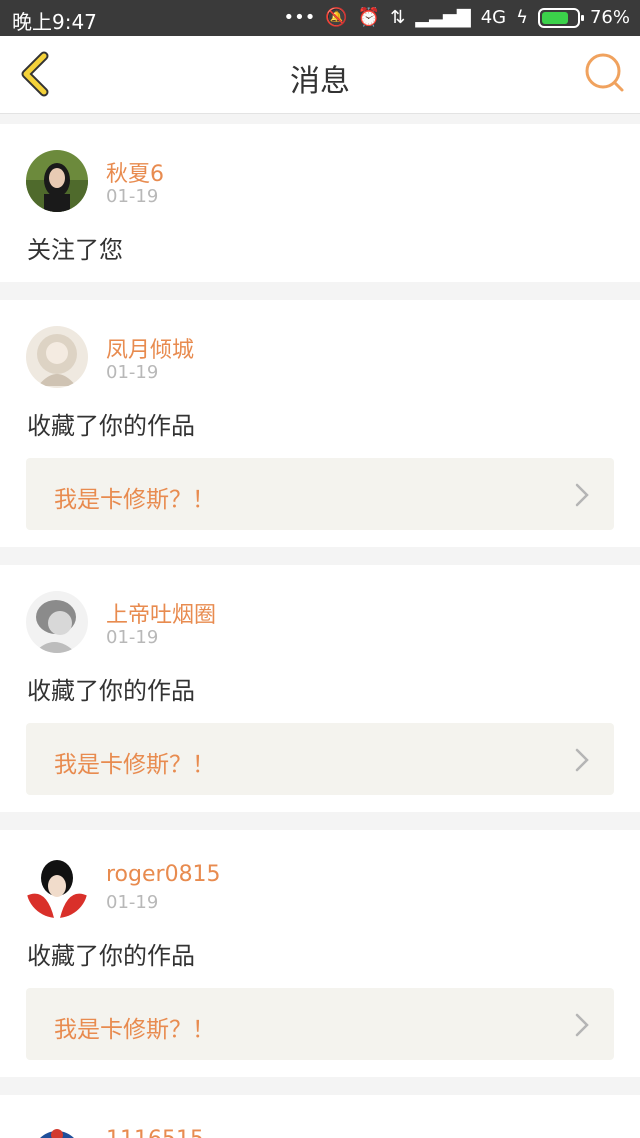 This screenshot has height=1138, width=640. I want to click on more-dots-icon: •••, so click(299, 17).